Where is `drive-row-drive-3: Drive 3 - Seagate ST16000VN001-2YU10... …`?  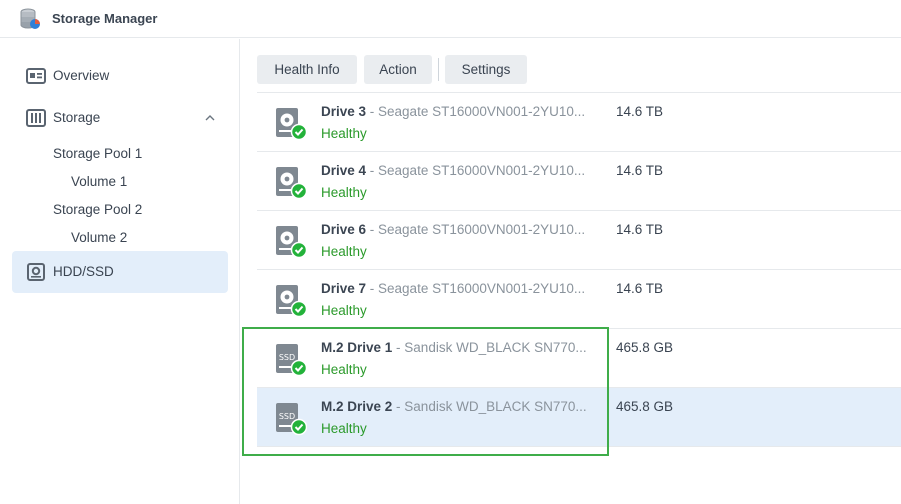 drive-row-drive-3: Drive 3 - Seagate ST16000VN001-2YU10... … is located at coordinates (579, 122).